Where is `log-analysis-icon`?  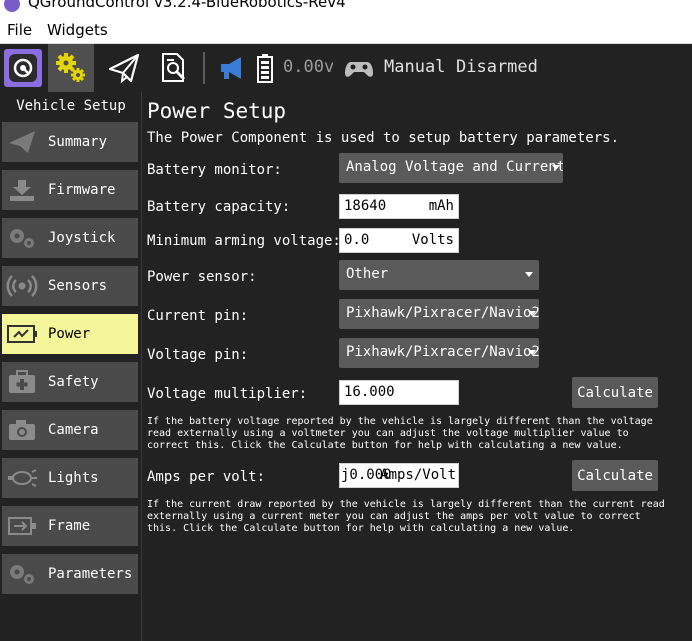
log-analysis-icon is located at coordinates (173, 67).